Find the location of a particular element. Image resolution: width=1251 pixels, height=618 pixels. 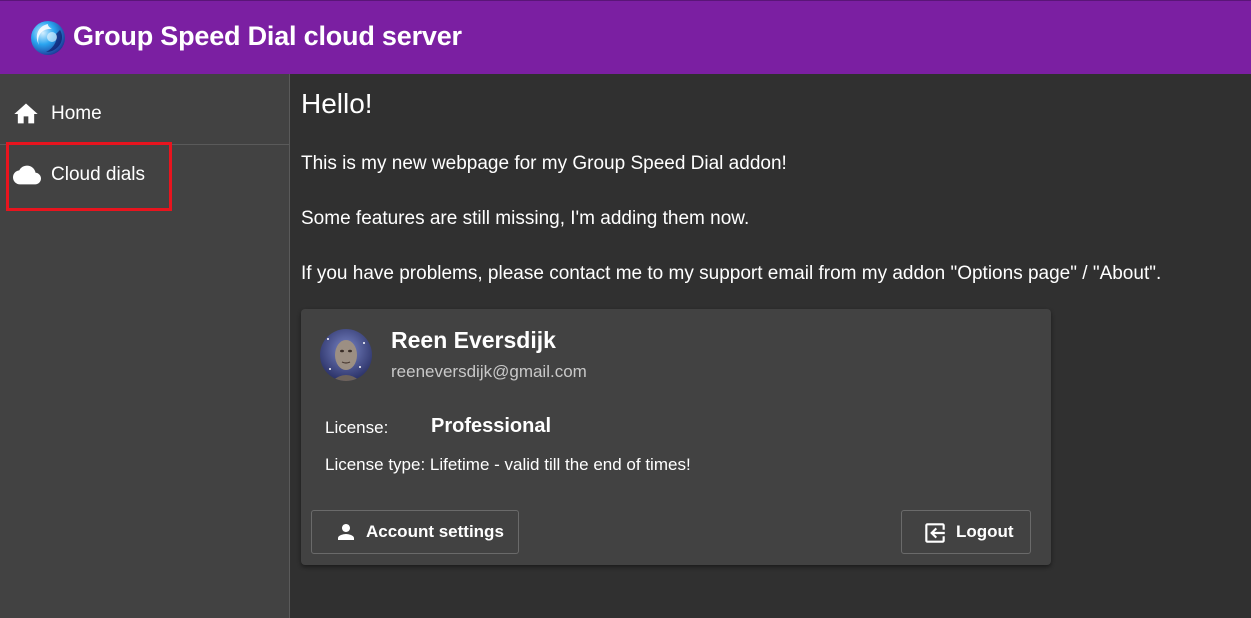

person-icon is located at coordinates (346, 532).